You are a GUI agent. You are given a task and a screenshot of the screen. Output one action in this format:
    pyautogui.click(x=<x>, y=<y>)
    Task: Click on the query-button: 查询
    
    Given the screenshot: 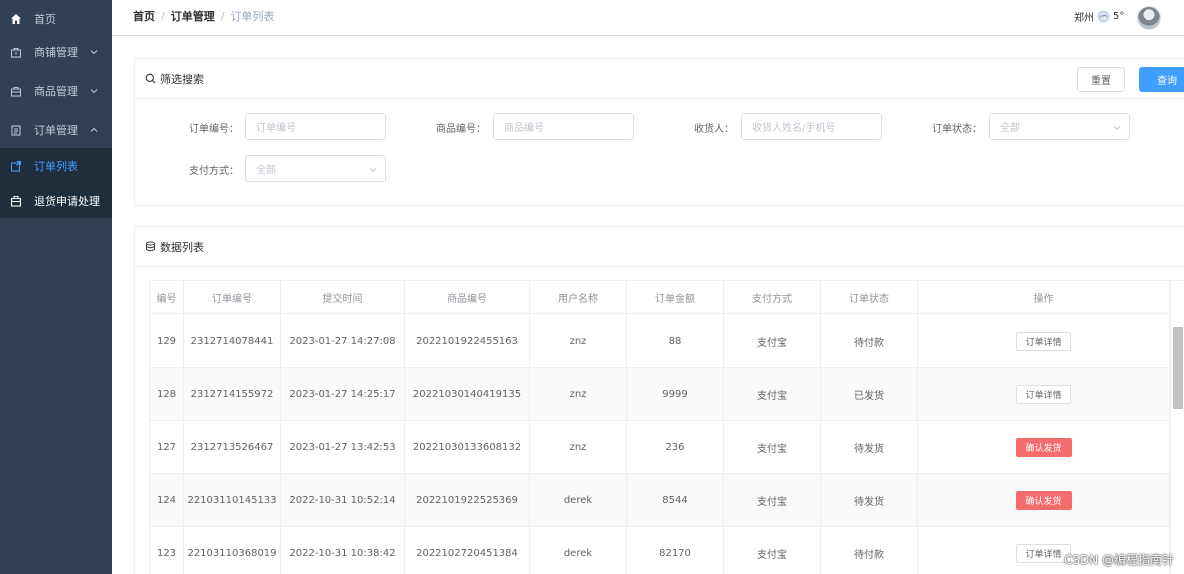 What is the action you would take?
    pyautogui.click(x=1161, y=79)
    